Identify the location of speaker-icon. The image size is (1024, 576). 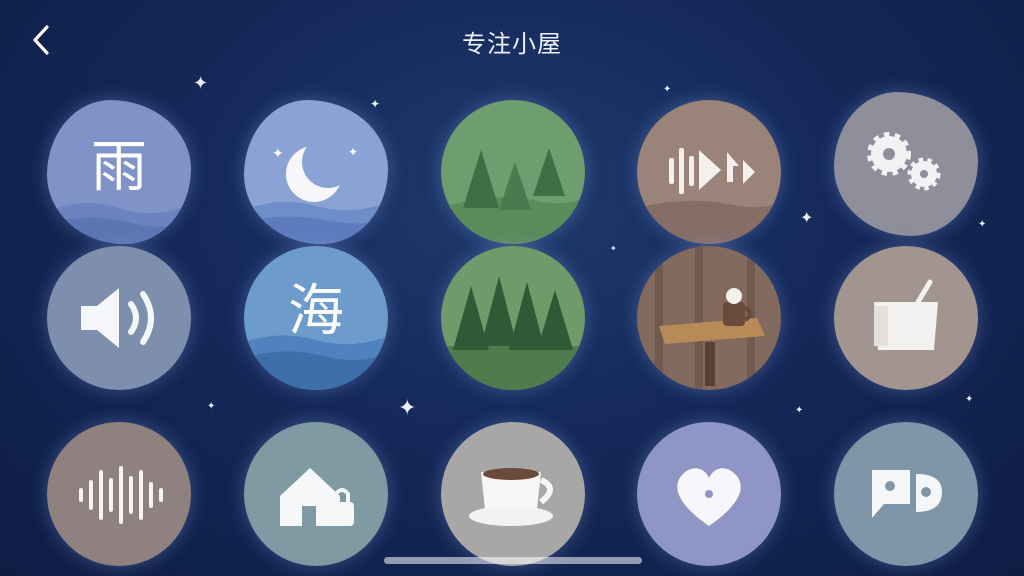
(119, 318).